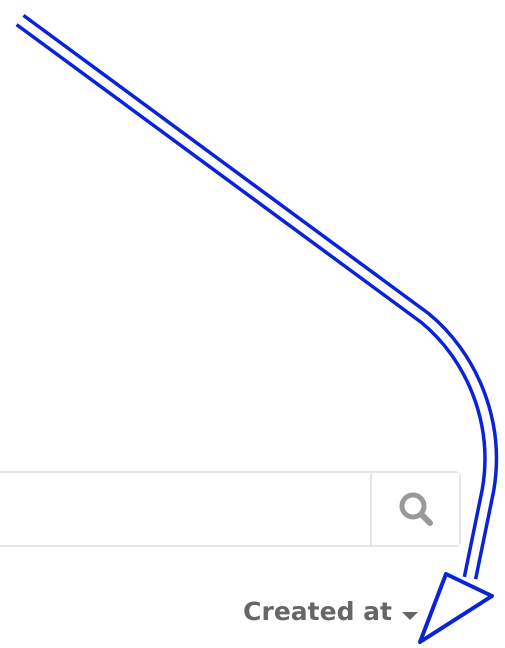 This screenshot has height=648, width=505. I want to click on search-button, so click(414, 509).